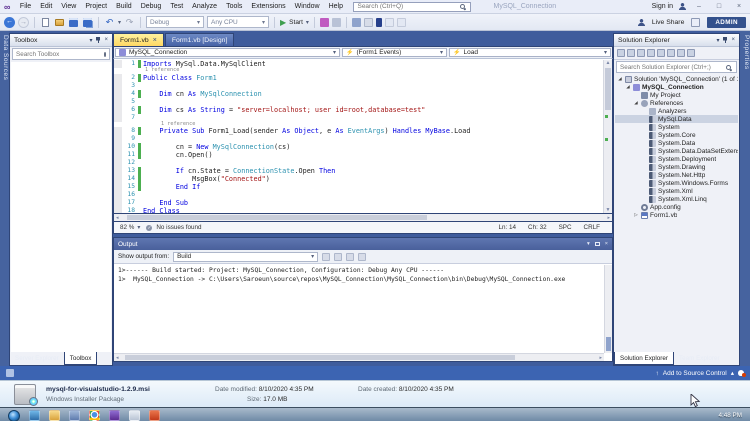 Image resolution: width=750 pixels, height=421 pixels. What do you see at coordinates (358, 101) in the screenshot?
I see `code-line: 5` at bounding box center [358, 101].